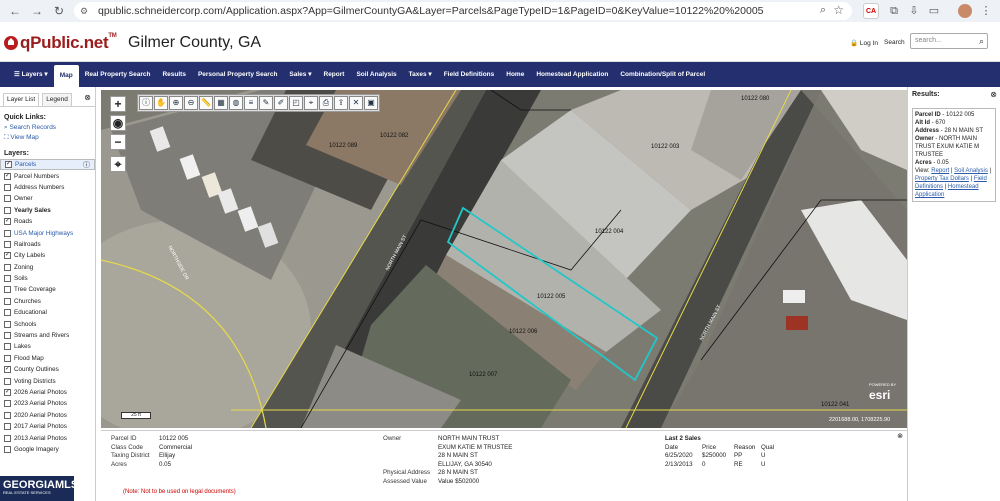 This screenshot has height=501, width=1000. Describe the element at coordinates (864, 43) in the screenshot. I see `login-link: 🔒 Log In` at that location.